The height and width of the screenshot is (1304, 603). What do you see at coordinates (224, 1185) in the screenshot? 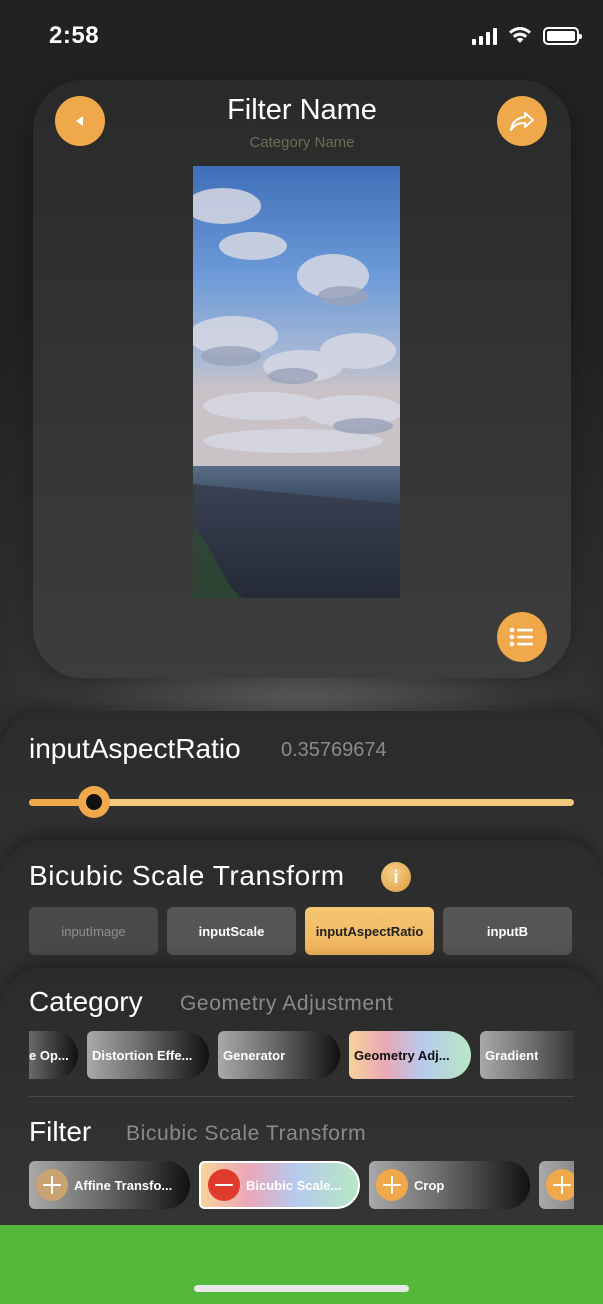
I see `remove-icon` at bounding box center [224, 1185].